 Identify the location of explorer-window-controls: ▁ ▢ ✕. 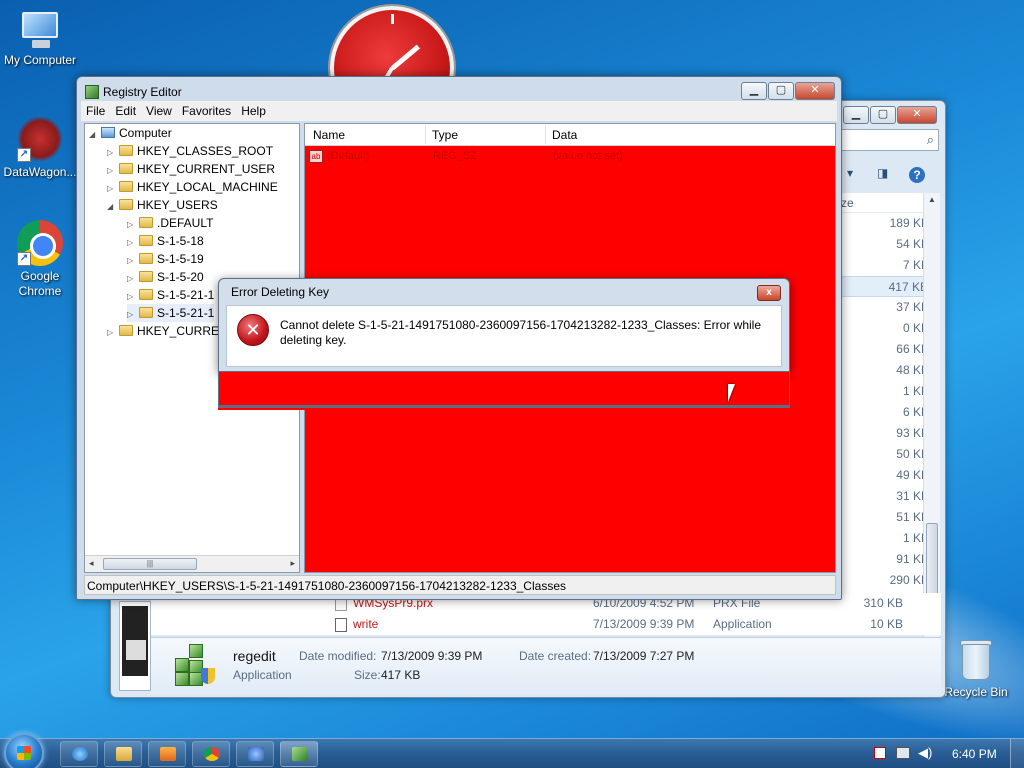
(889, 115).